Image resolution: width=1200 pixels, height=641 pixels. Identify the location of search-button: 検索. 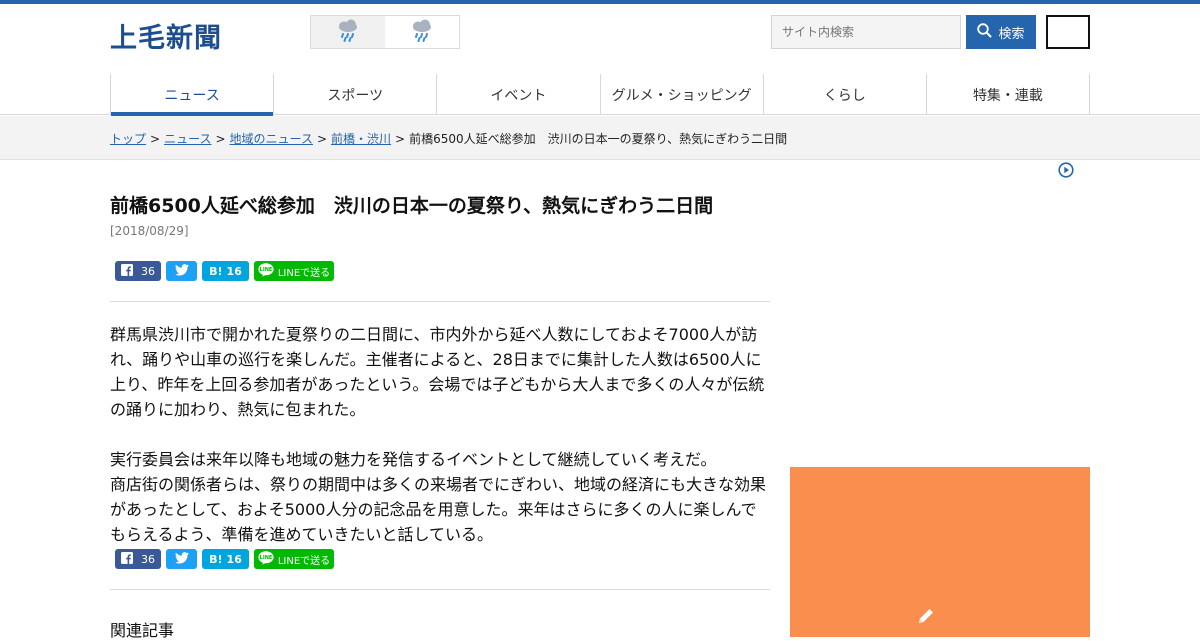
(1001, 32).